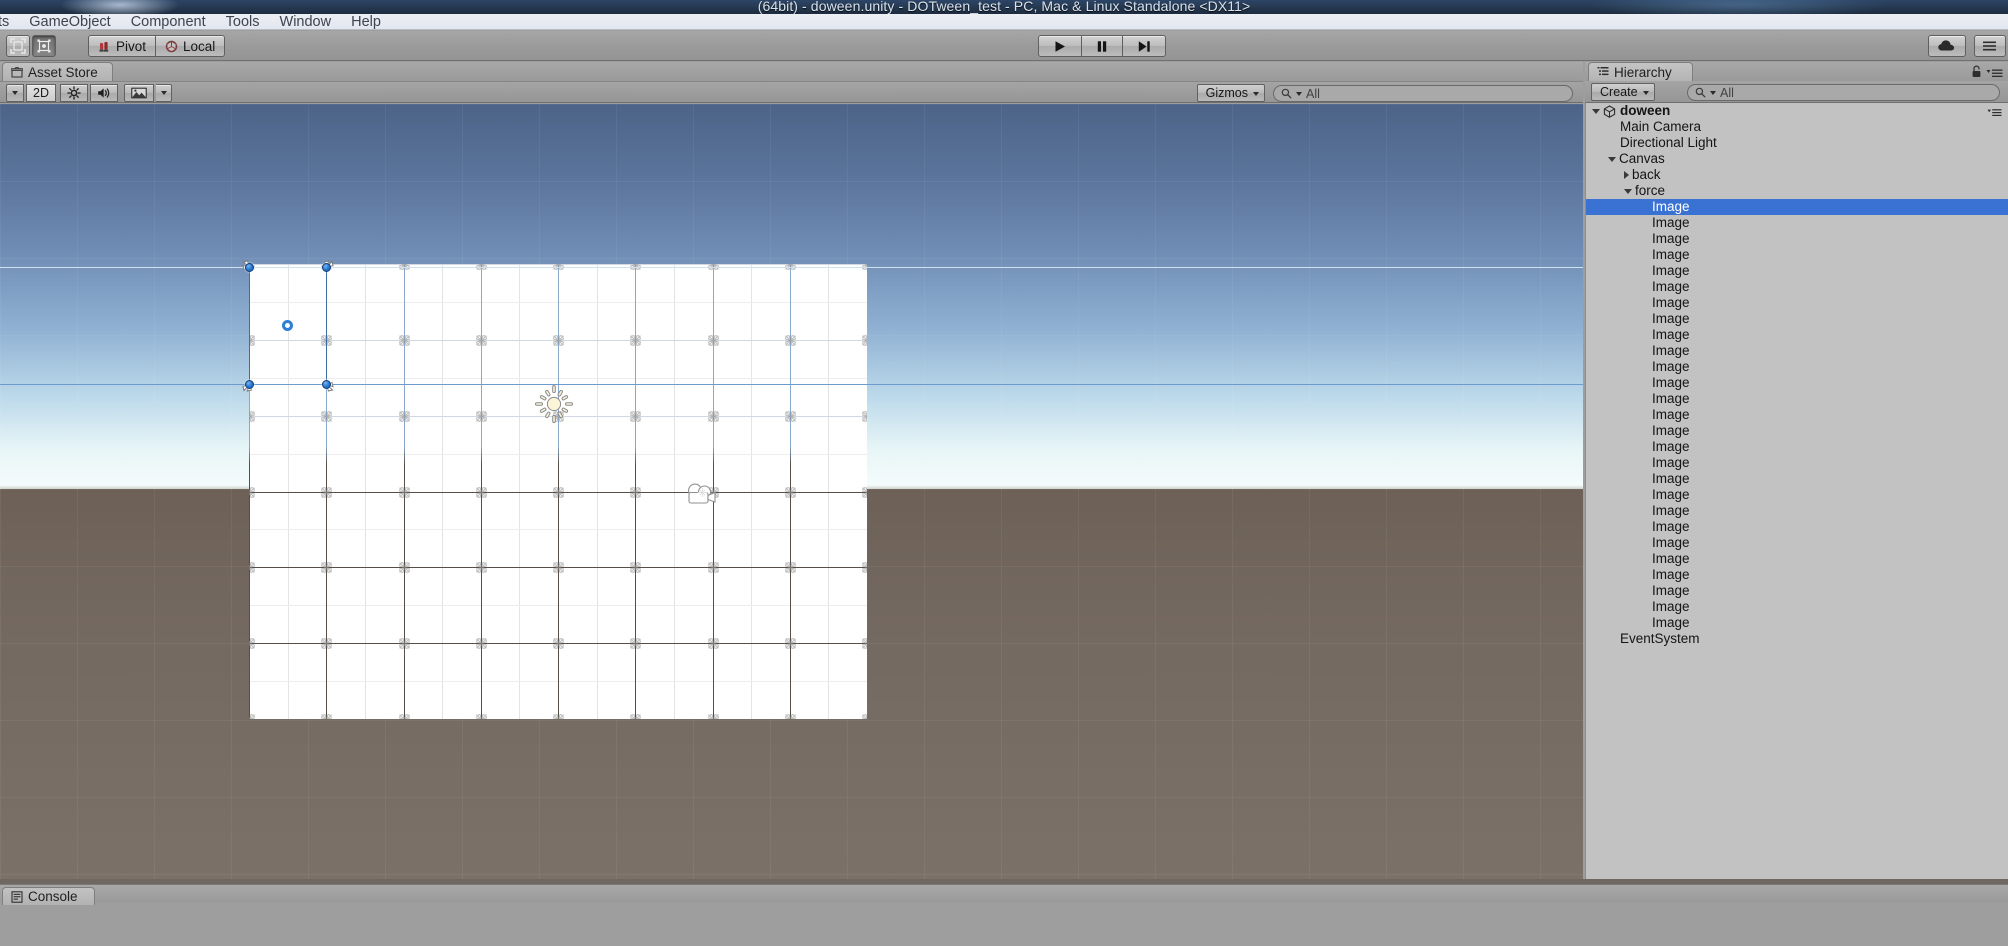 The height and width of the screenshot is (946, 2008). I want to click on hierarchy-row: doween, so click(1797, 111).